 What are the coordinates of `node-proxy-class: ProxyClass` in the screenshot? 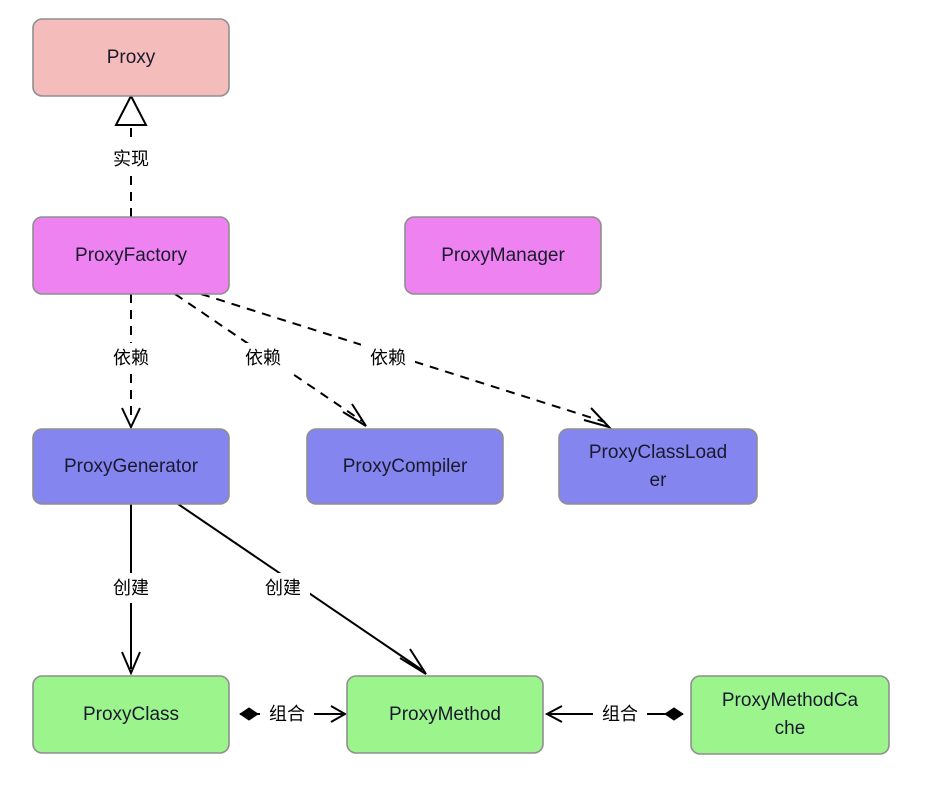 It's located at (131, 714).